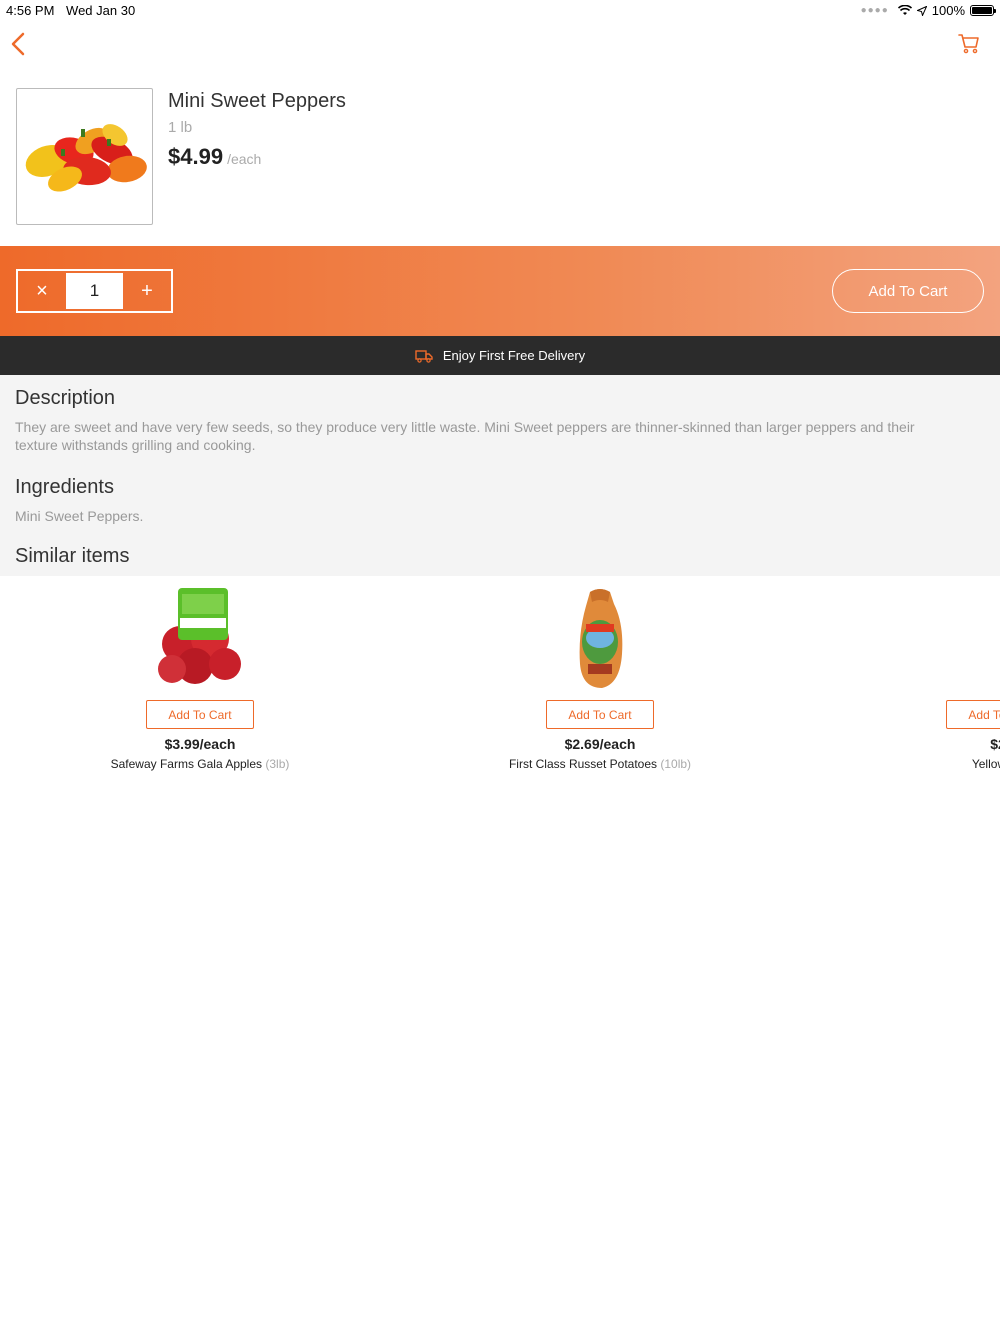 The height and width of the screenshot is (1334, 1000). I want to click on add-to-cart-button: Add To Cart, so click(908, 291).